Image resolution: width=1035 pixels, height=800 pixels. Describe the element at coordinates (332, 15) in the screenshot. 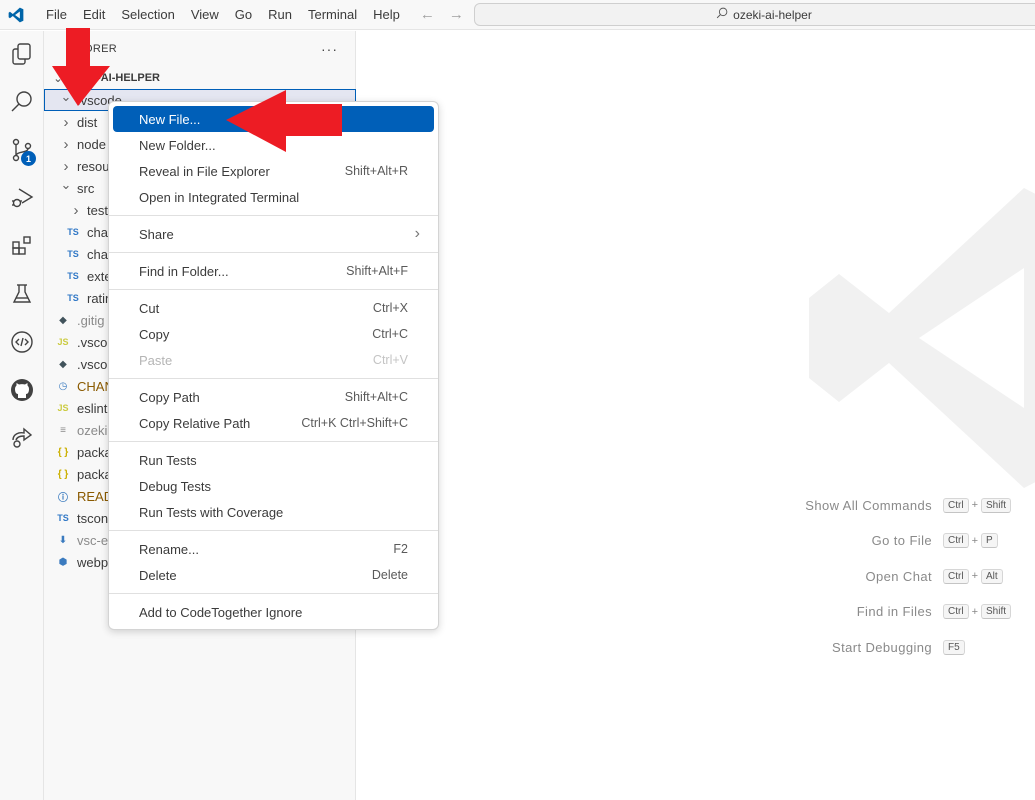

I see `menu-terminal: Terminal` at that location.